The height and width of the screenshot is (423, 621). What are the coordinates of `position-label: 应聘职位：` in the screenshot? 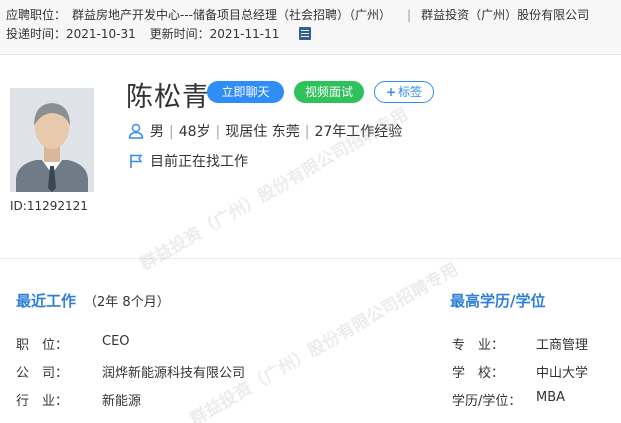 It's located at (36, 15).